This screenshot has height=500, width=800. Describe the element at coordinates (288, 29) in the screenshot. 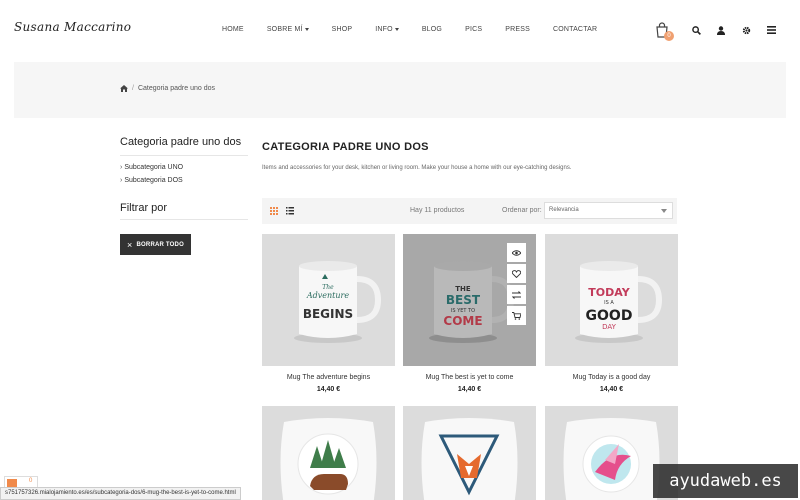

I see `nav-sobre-mi: SOBRE MÍ` at that location.